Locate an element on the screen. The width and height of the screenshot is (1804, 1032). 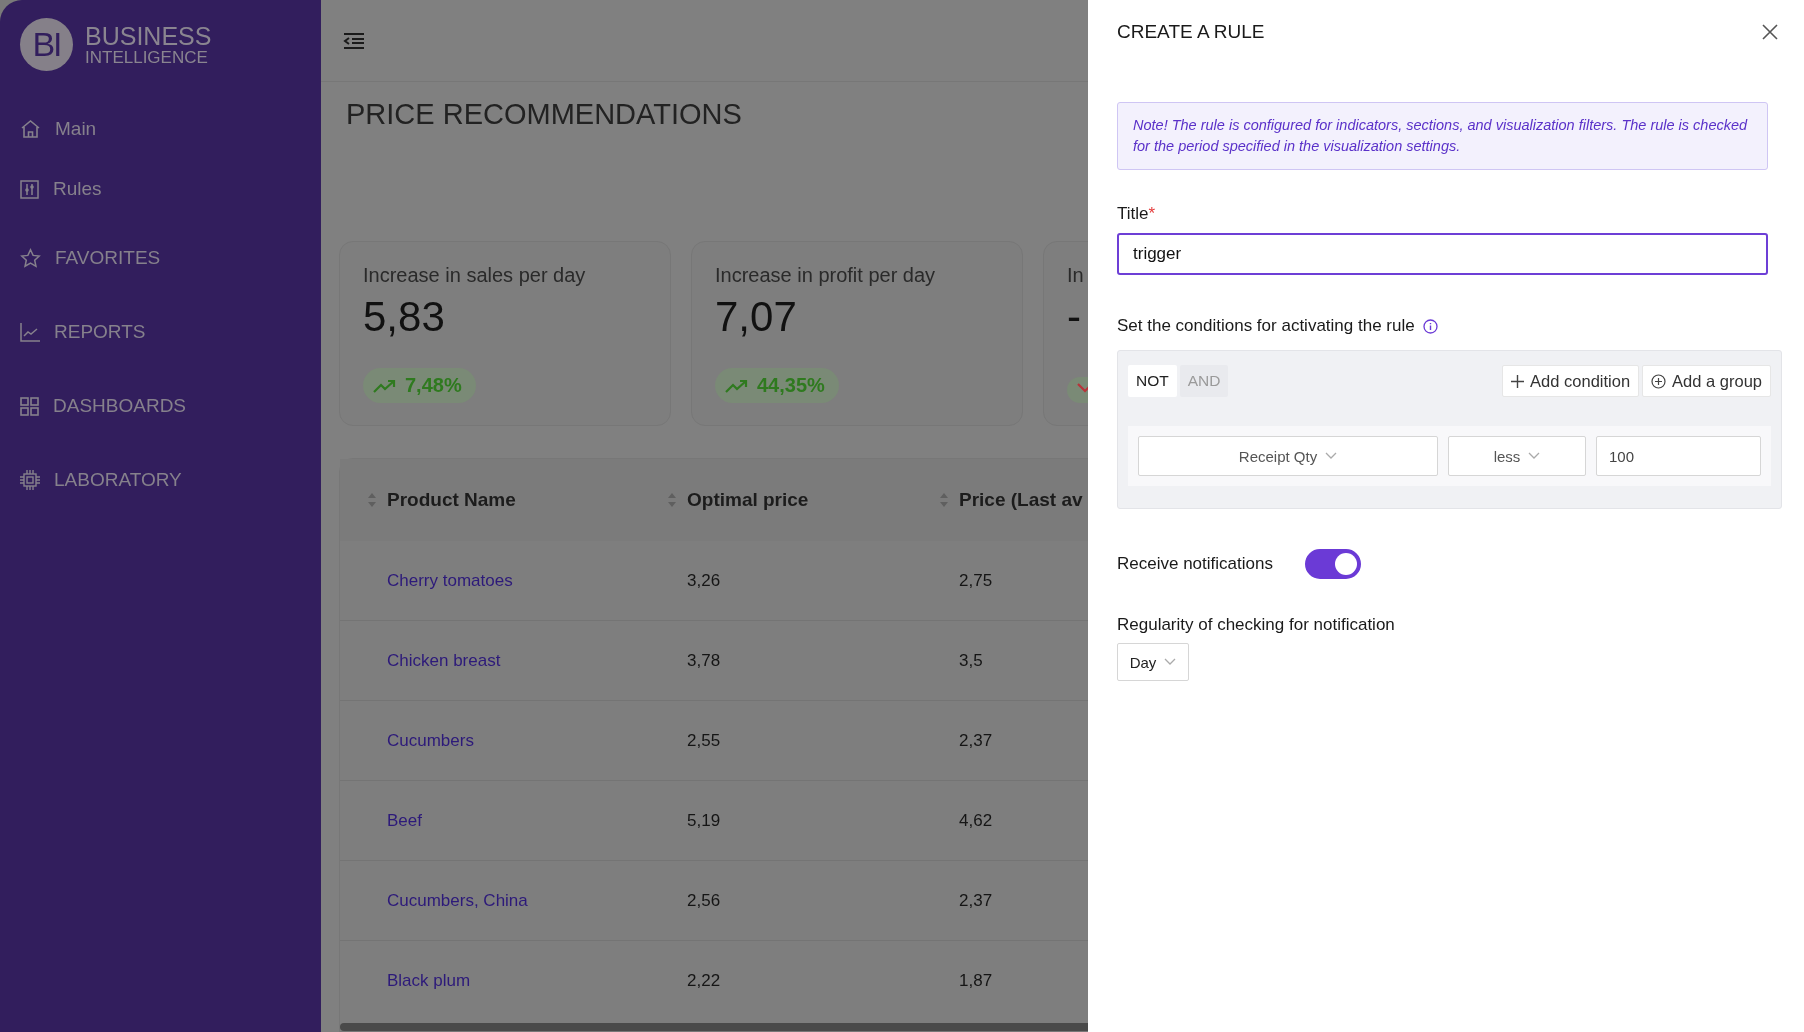
metric-value: - is located at coordinates (1074, 317).